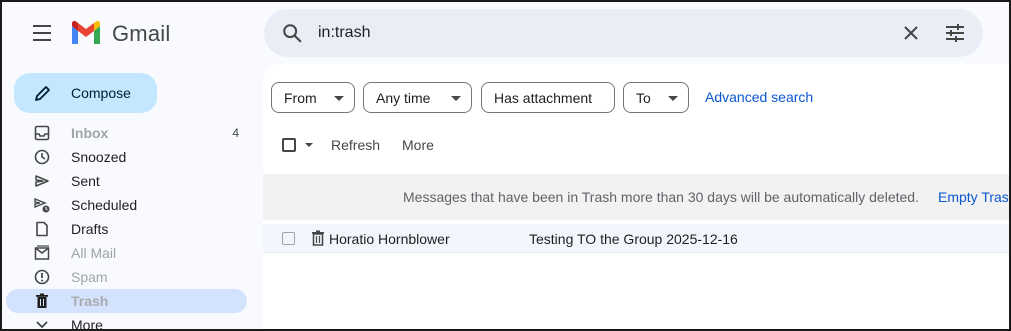 Image resolution: width=1011 pixels, height=331 pixels. What do you see at coordinates (543, 97) in the screenshot?
I see `chip-label: Has attachment` at bounding box center [543, 97].